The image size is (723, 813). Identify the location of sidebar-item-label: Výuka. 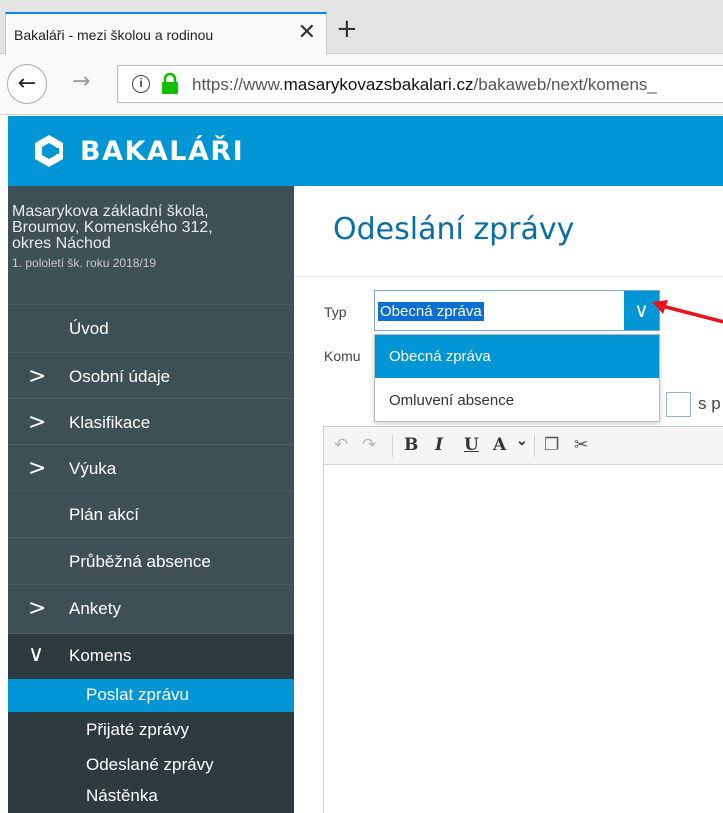
(93, 468).